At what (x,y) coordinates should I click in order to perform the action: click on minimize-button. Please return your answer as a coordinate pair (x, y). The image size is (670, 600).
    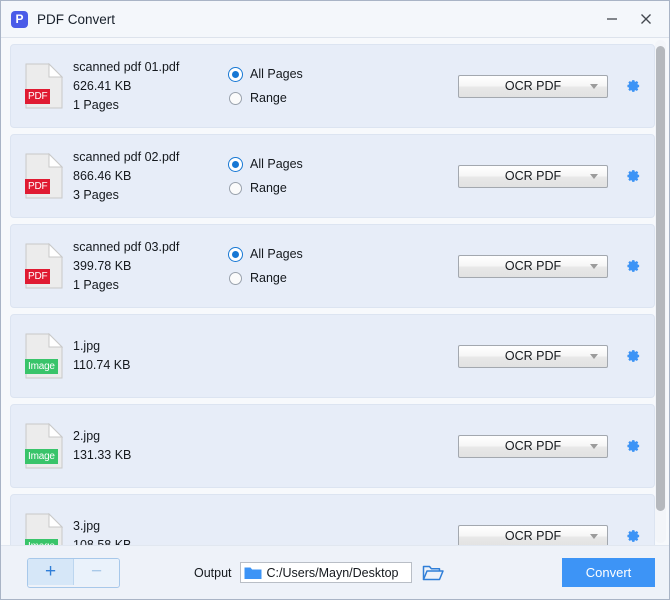
    Looking at the image, I should click on (612, 19).